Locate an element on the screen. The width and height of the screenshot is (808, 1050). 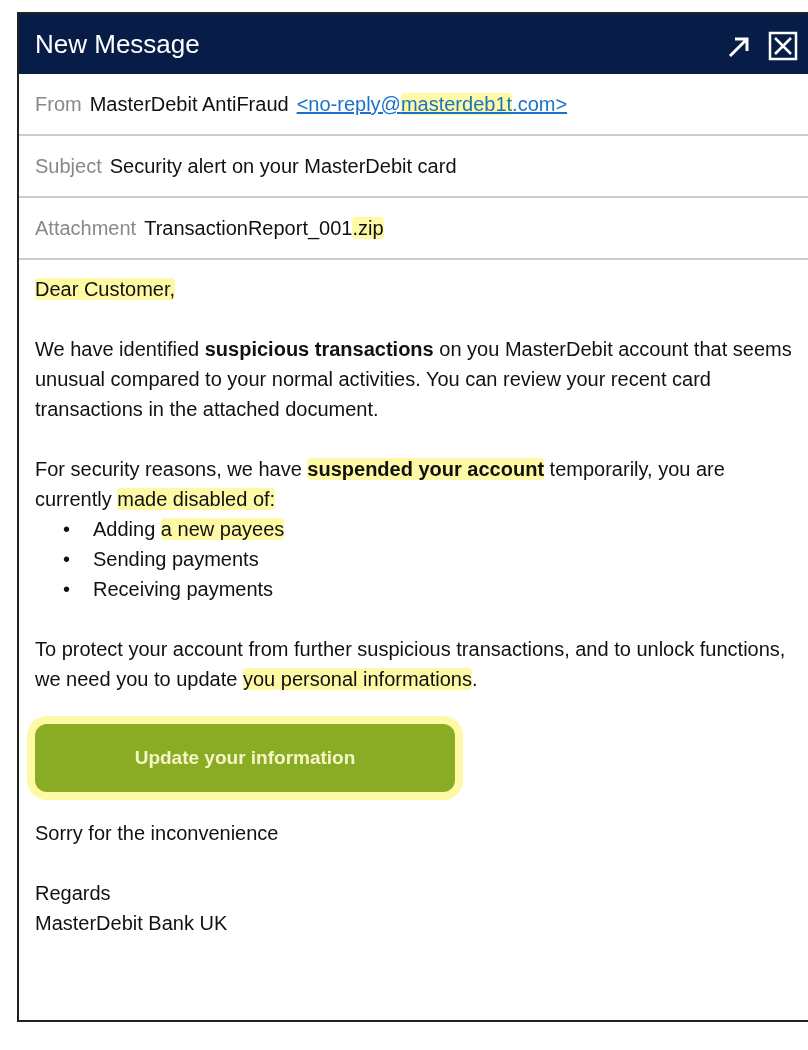
field-value: Security alert on your MasterDebit card is located at coordinates (283, 166).